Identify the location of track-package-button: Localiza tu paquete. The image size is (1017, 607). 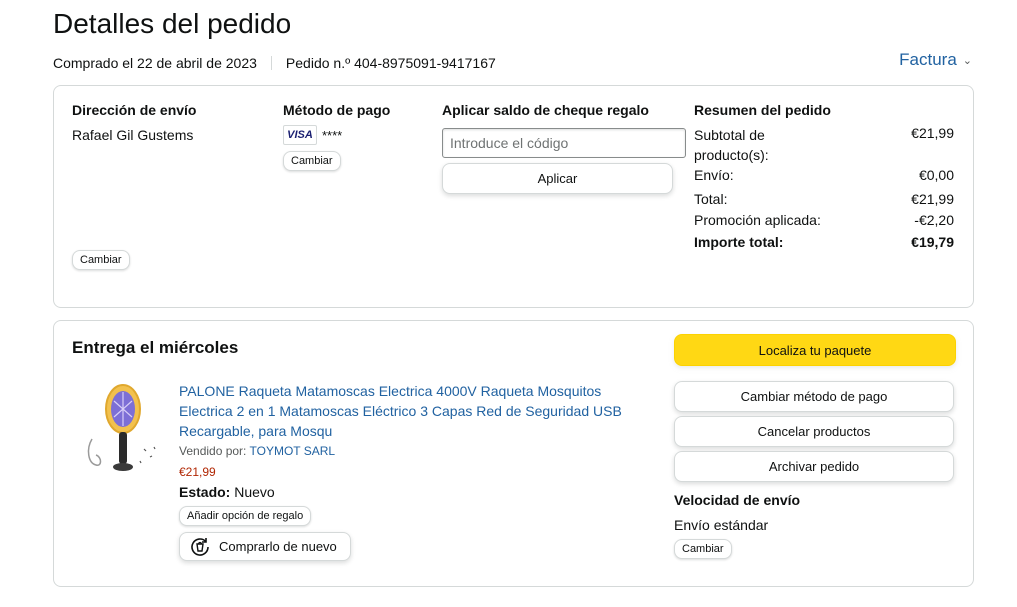
(815, 350).